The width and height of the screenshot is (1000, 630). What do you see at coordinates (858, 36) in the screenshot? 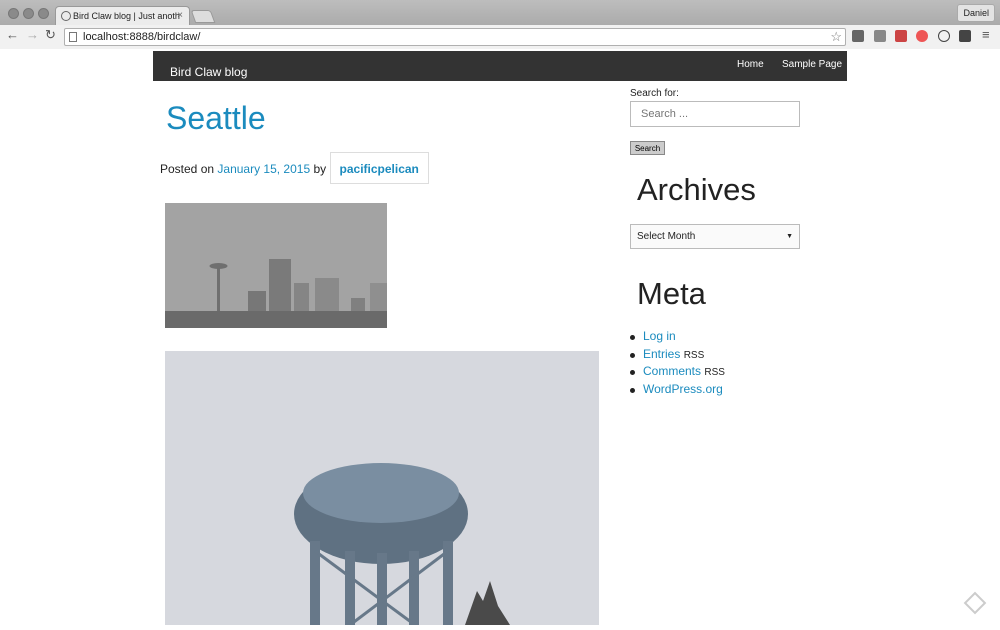
I see `pocket-icon` at bounding box center [858, 36].